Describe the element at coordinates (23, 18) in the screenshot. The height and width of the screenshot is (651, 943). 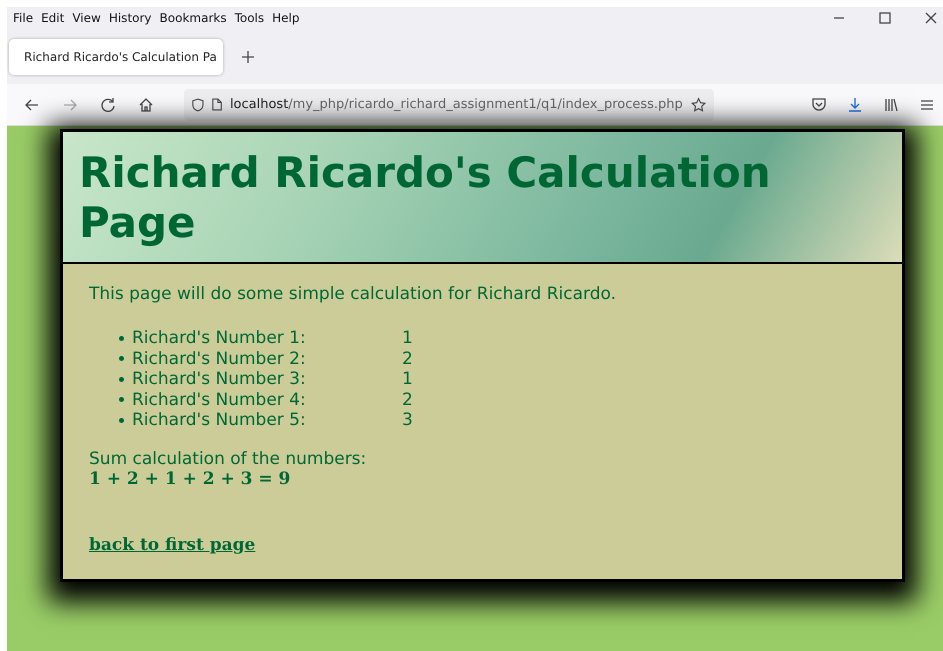
I see `menu-item: File` at that location.